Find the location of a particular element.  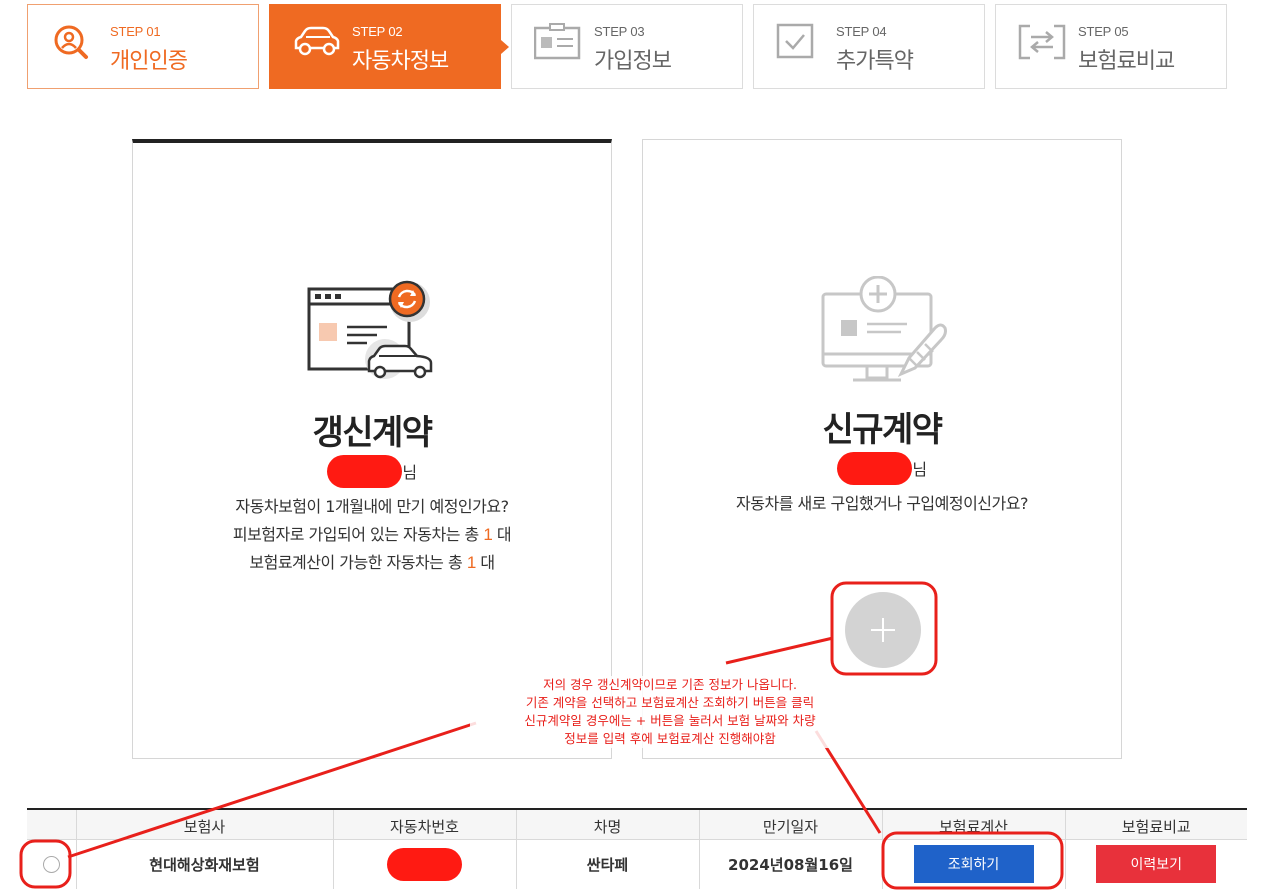

table-header-row: 보험사 자동차번호 차명 만기일자 보험료계산 보험료비교 is located at coordinates (637, 824).